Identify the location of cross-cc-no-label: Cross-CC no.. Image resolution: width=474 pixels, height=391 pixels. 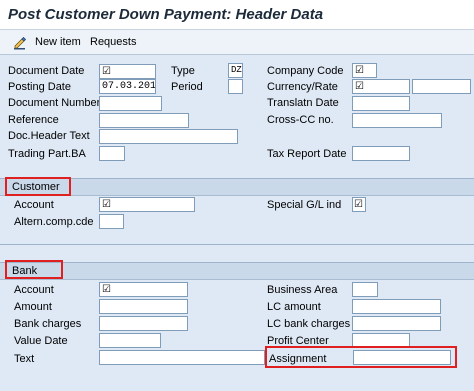
(300, 120).